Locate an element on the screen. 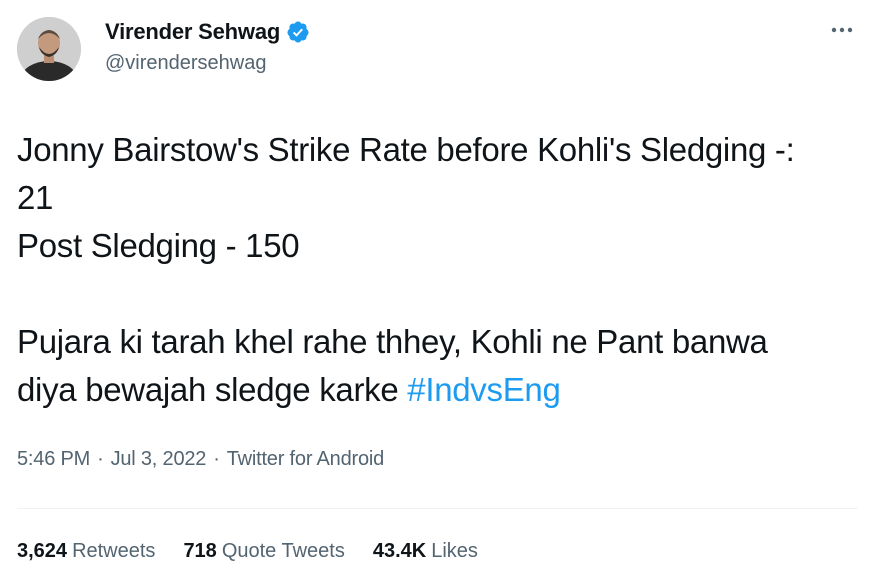 This screenshot has height=583, width=875. quote-tweets-stat: 718 Quote Tweets is located at coordinates (263, 551).